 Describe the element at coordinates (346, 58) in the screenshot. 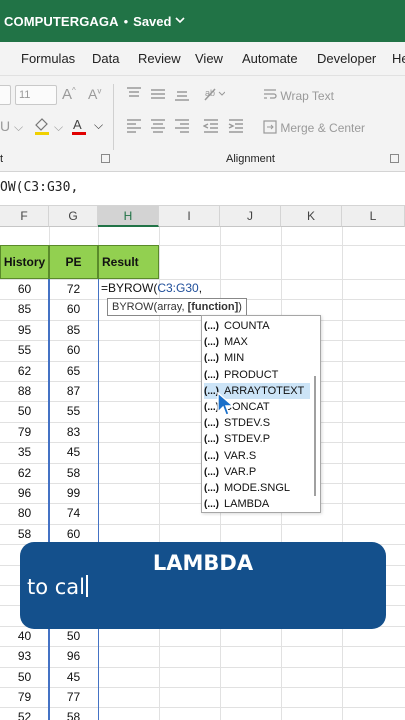

I see `tab-developer: Developer` at that location.